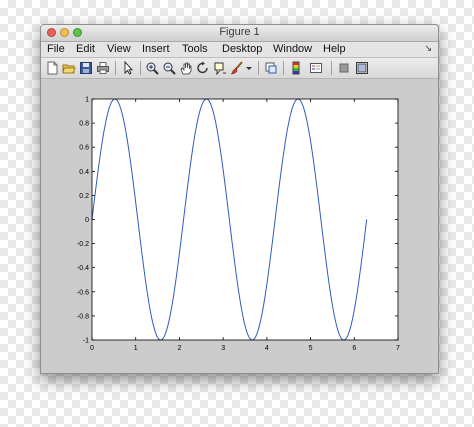 The image size is (474, 427). Describe the element at coordinates (203, 68) in the screenshot. I see `rotate-3d-icon` at that location.